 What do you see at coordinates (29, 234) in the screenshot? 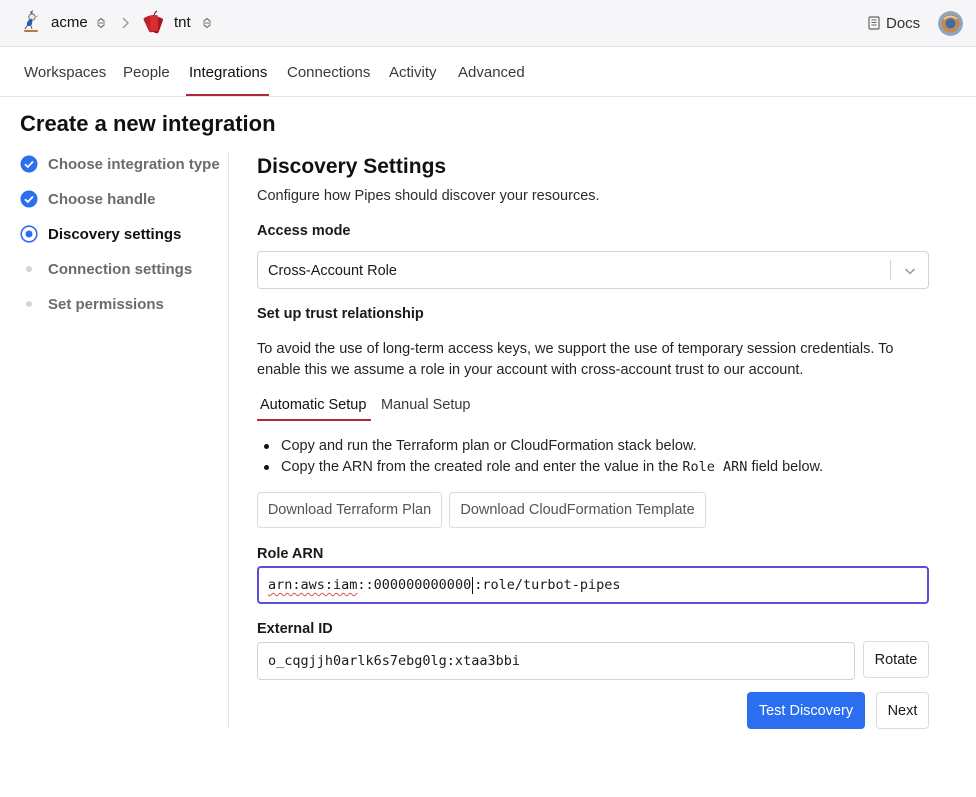
I see `current-step-icon` at bounding box center [29, 234].